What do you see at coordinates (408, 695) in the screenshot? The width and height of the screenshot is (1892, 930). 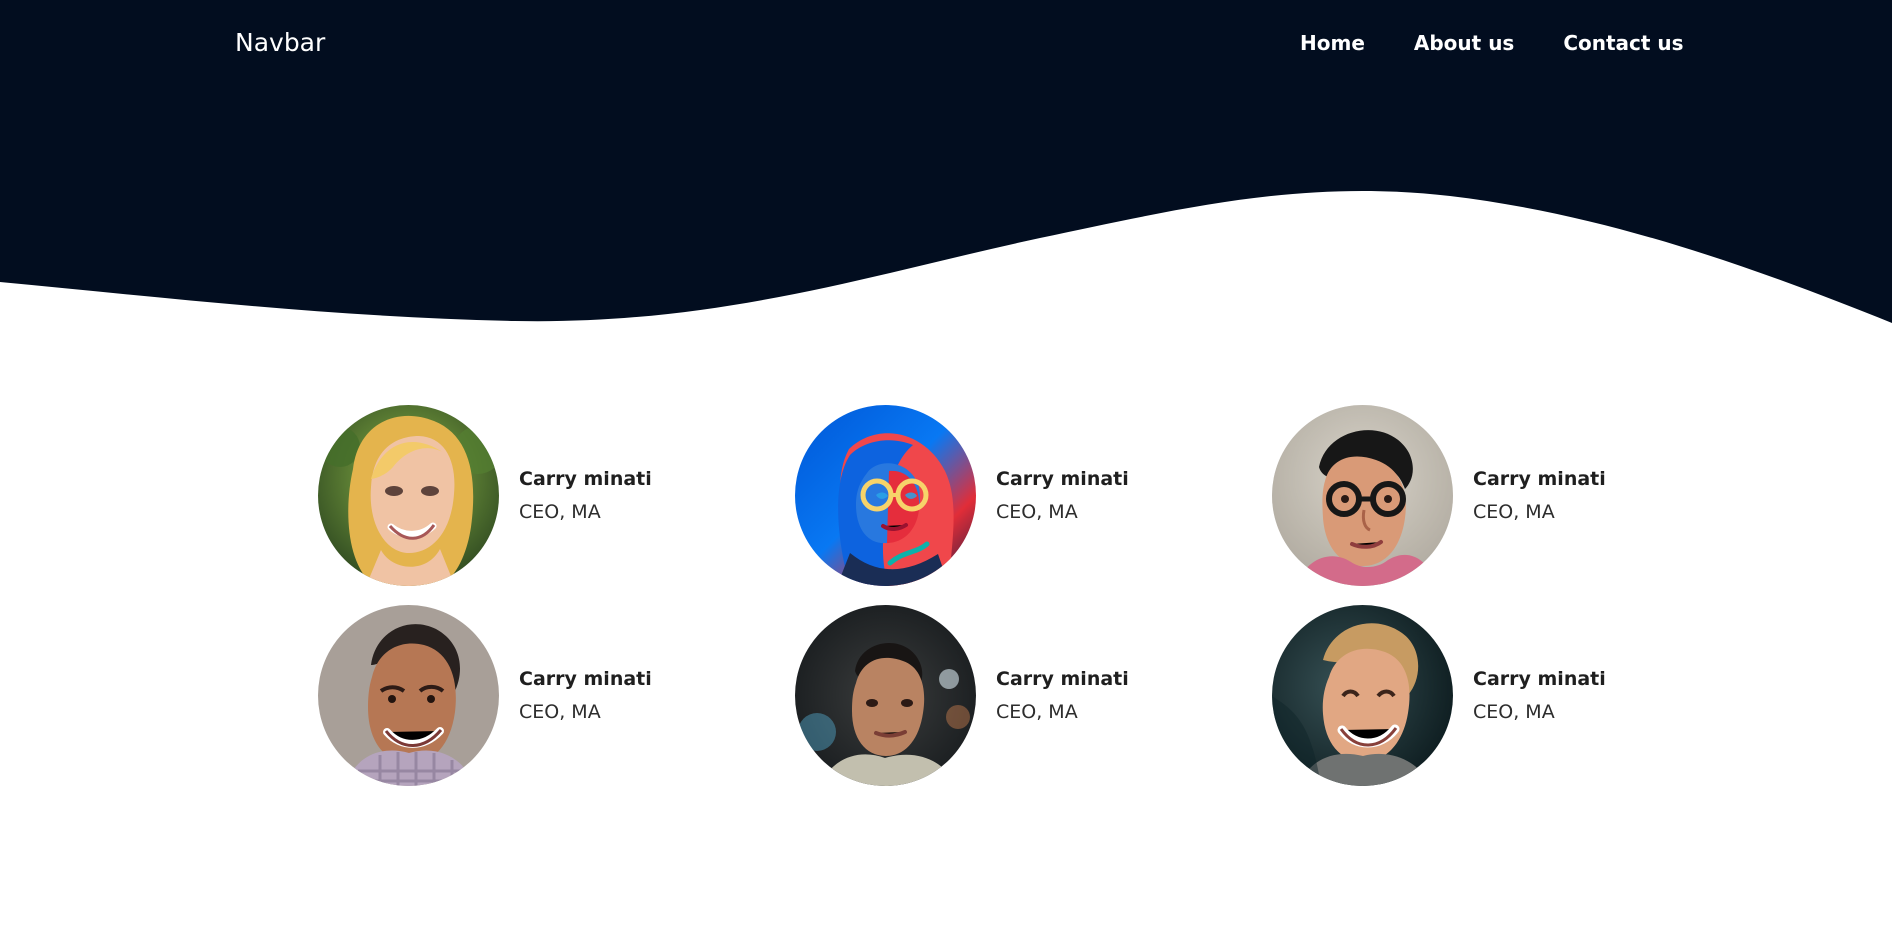 I see `smiling-man-avatar` at bounding box center [408, 695].